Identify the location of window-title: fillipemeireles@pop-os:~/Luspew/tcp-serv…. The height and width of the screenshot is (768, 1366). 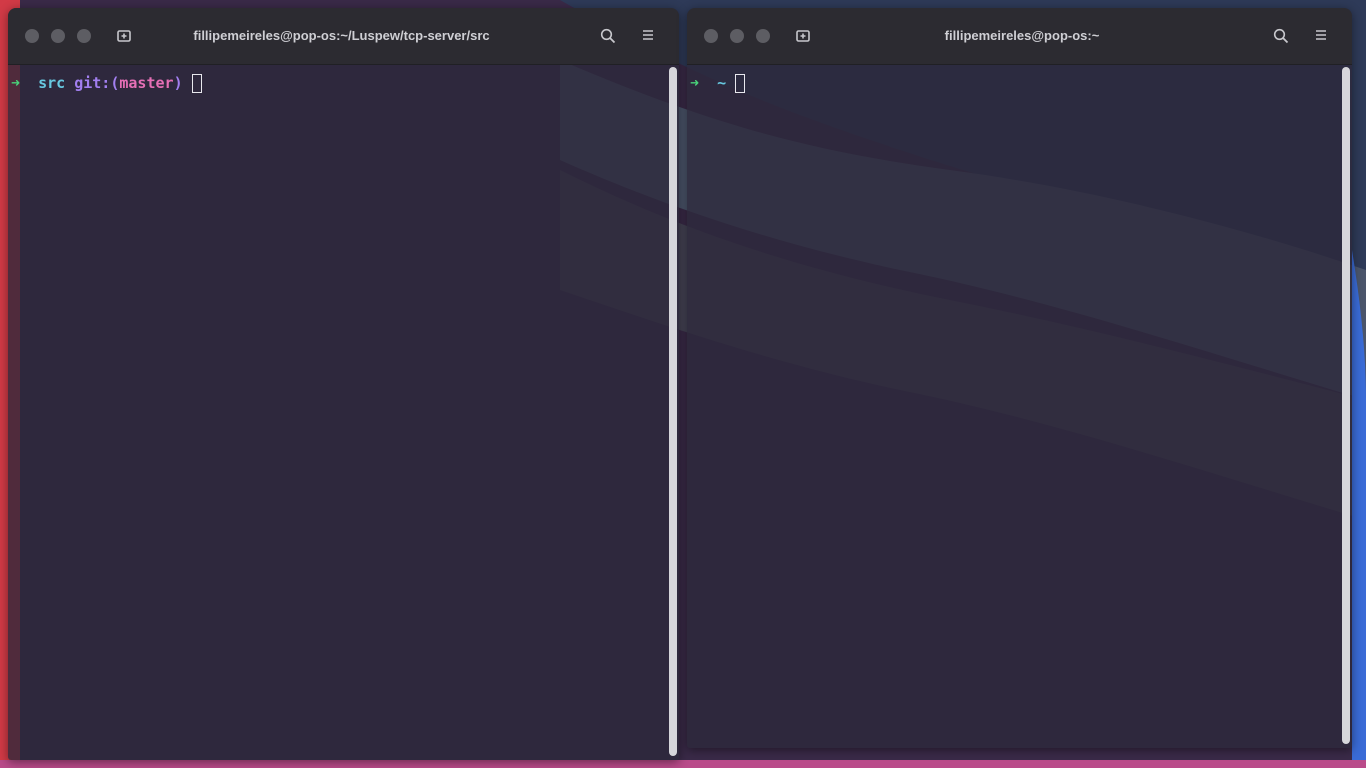
(341, 35).